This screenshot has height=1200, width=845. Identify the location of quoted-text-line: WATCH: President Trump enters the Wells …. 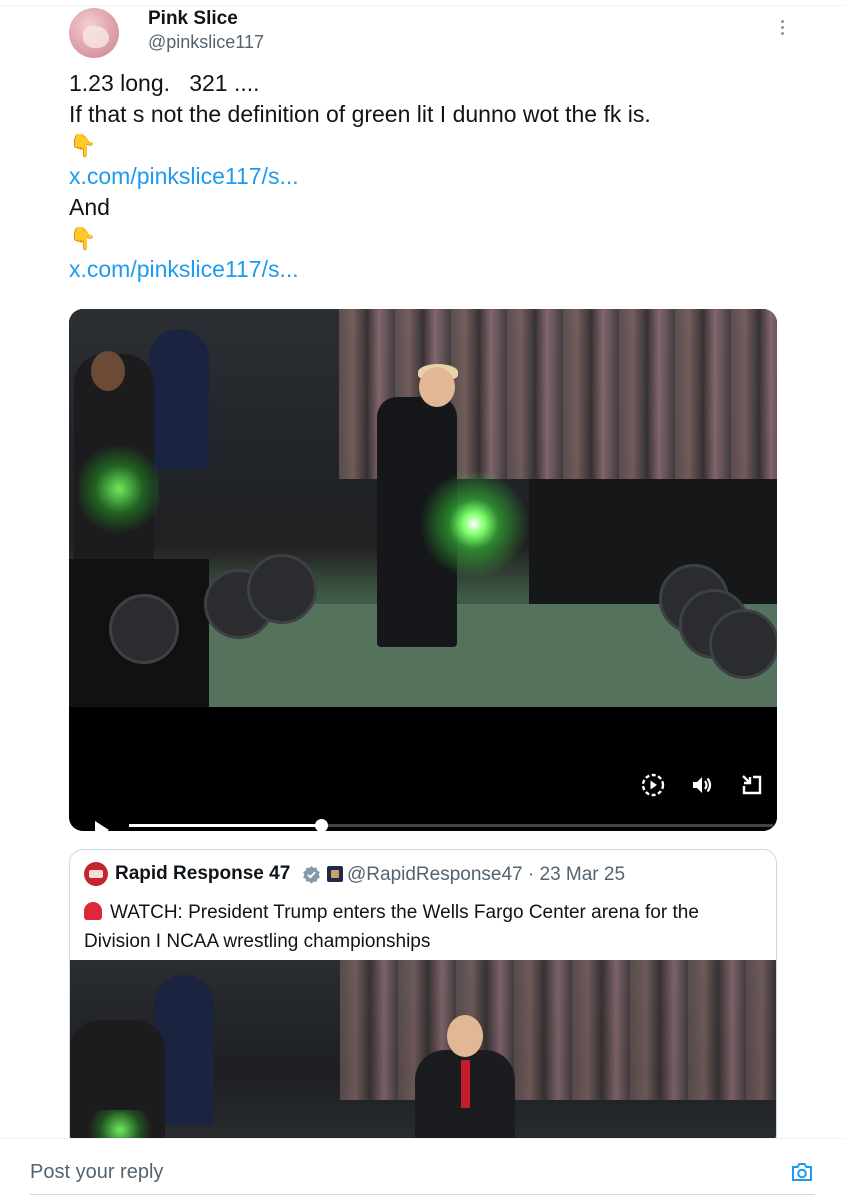
(404, 912).